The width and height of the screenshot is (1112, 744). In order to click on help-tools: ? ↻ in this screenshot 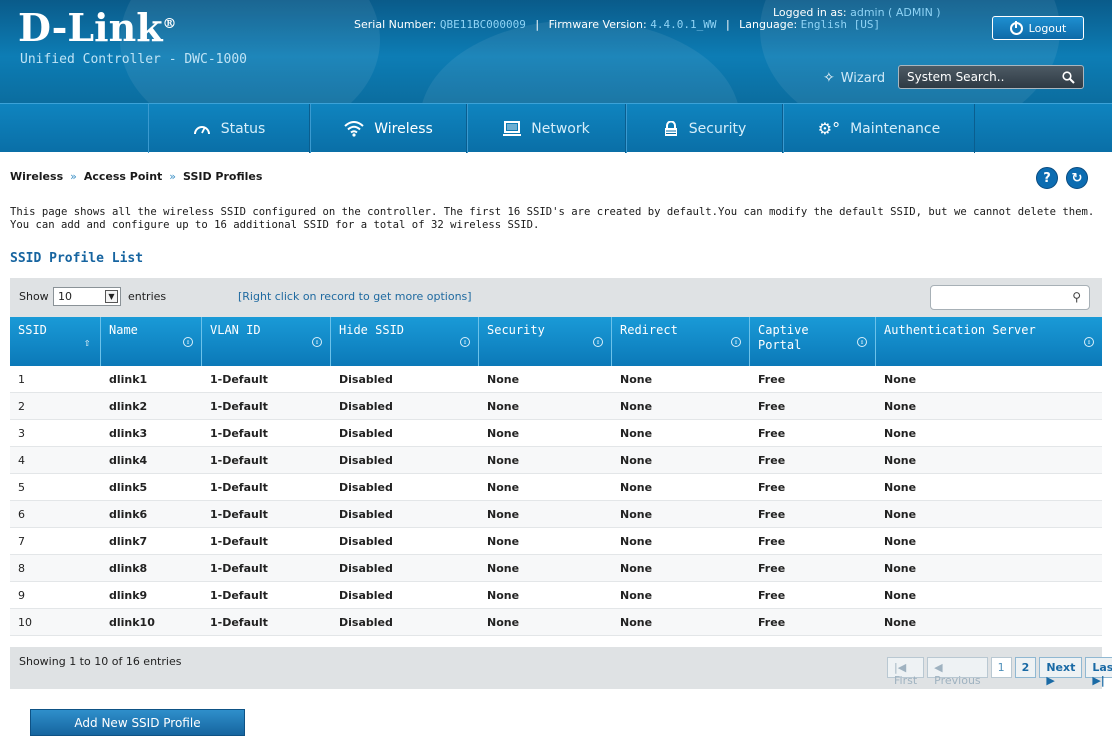, I will do `click(1062, 178)`.